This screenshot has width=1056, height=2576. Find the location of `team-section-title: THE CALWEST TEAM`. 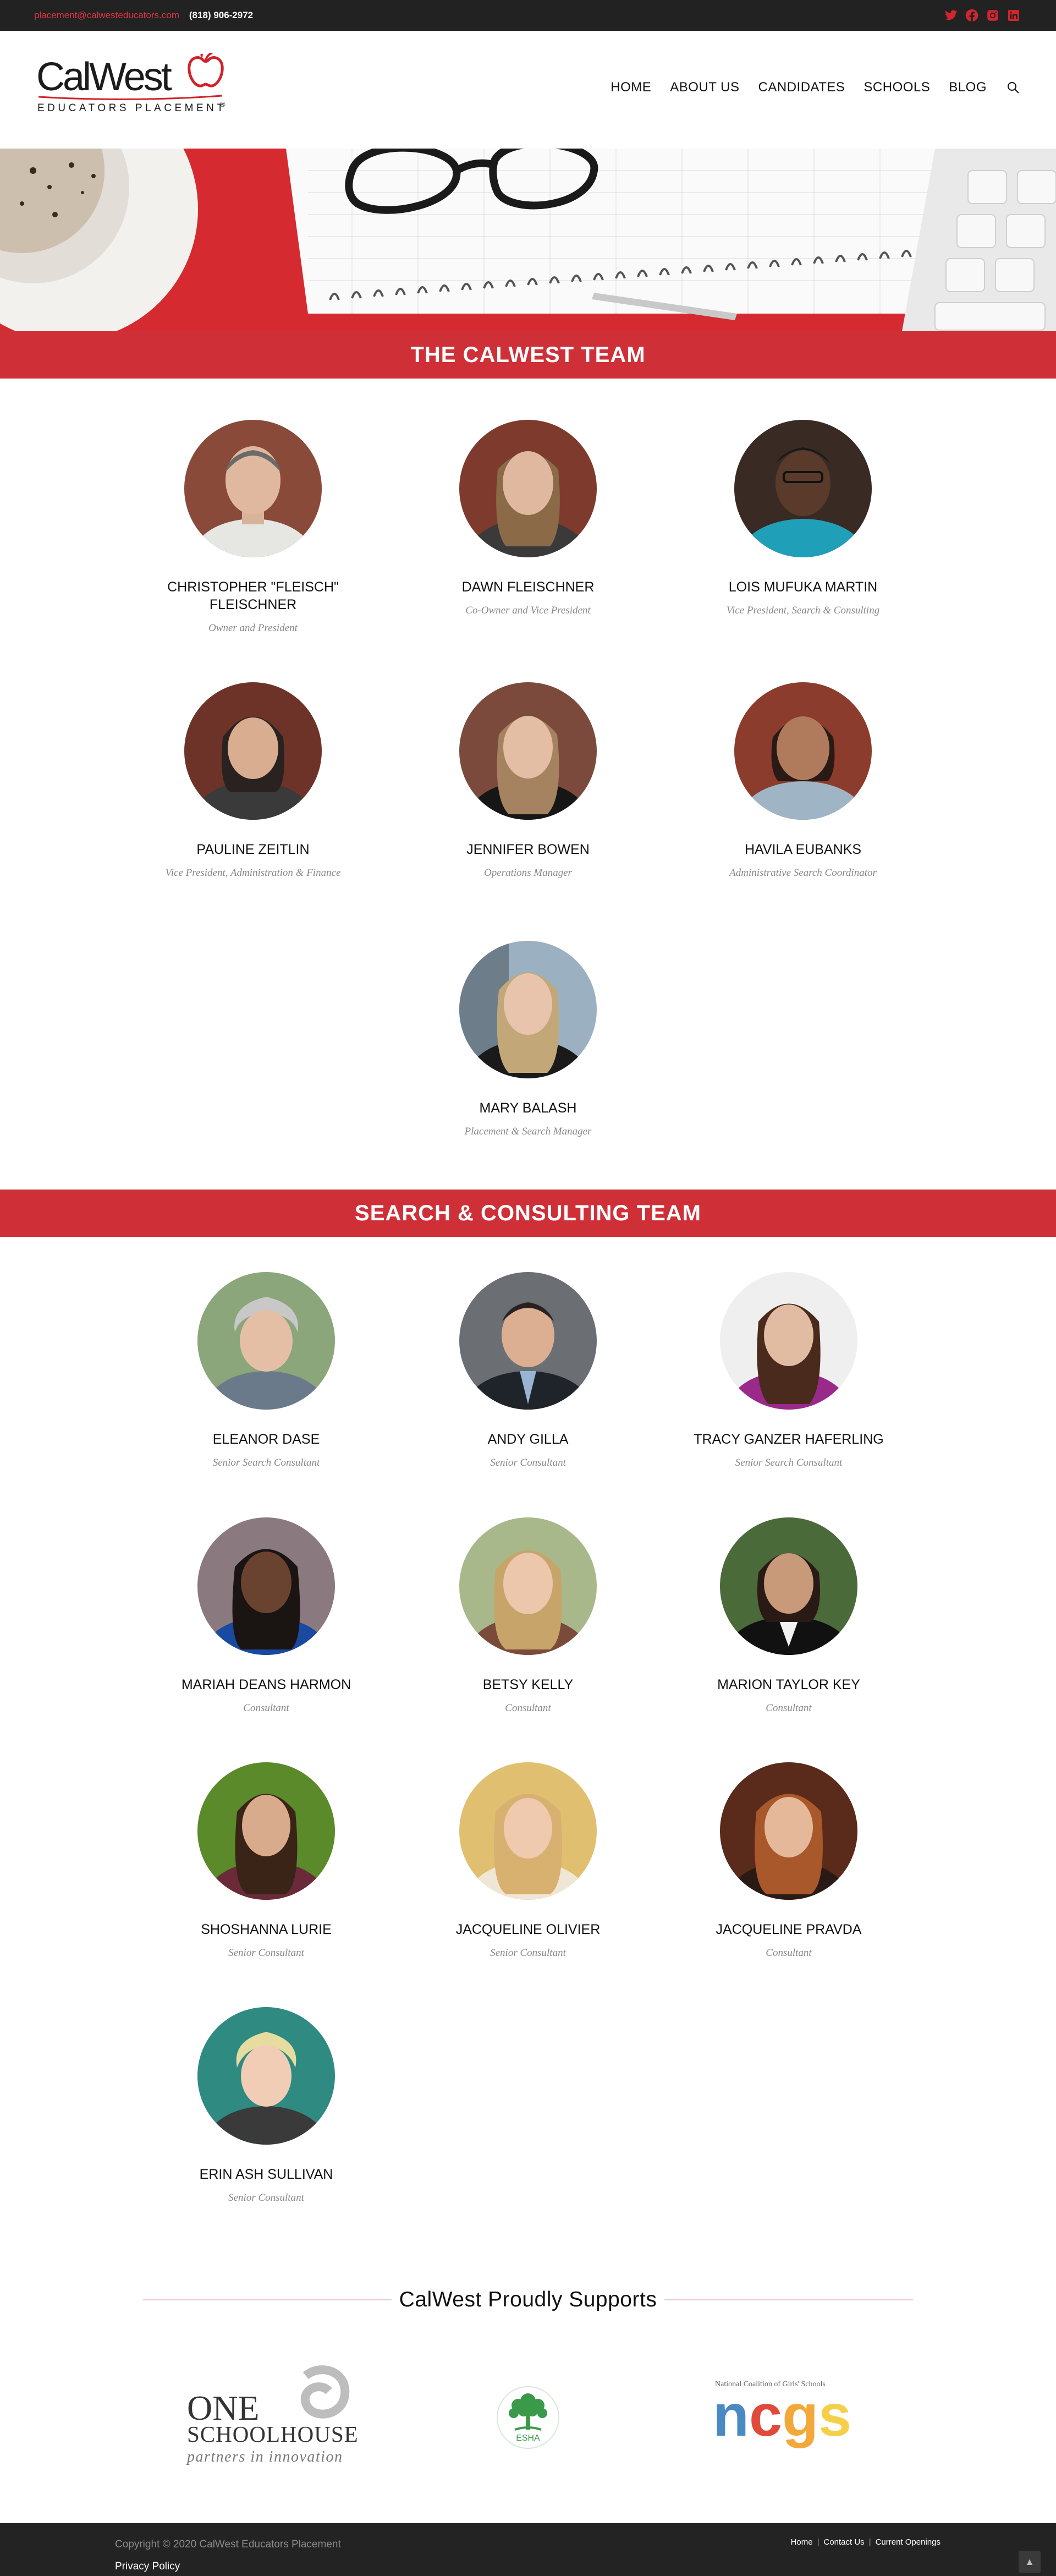

team-section-title: THE CALWEST TEAM is located at coordinates (528, 355).